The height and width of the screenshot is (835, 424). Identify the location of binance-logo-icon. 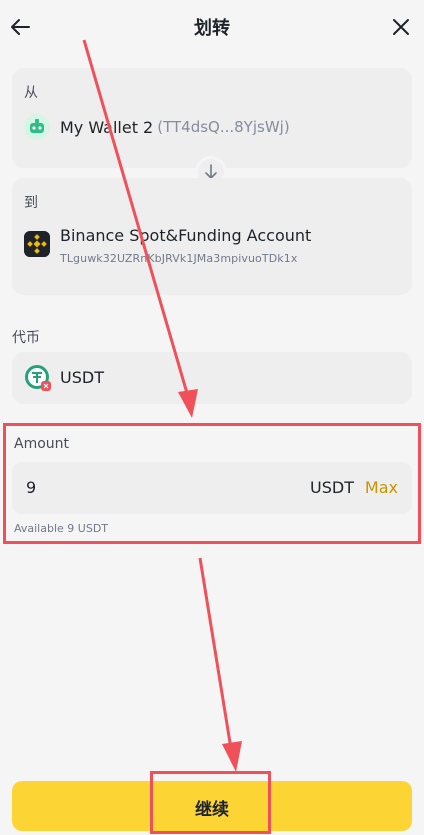
(37, 244).